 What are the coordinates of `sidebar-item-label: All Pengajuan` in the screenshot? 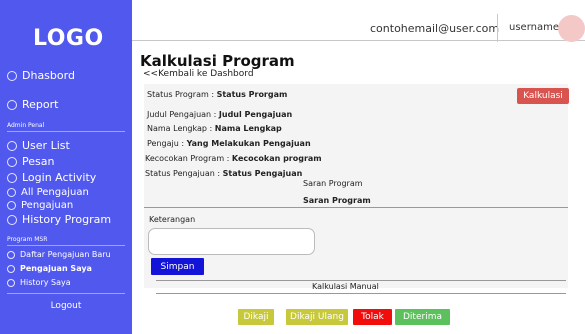 It's located at (55, 192).